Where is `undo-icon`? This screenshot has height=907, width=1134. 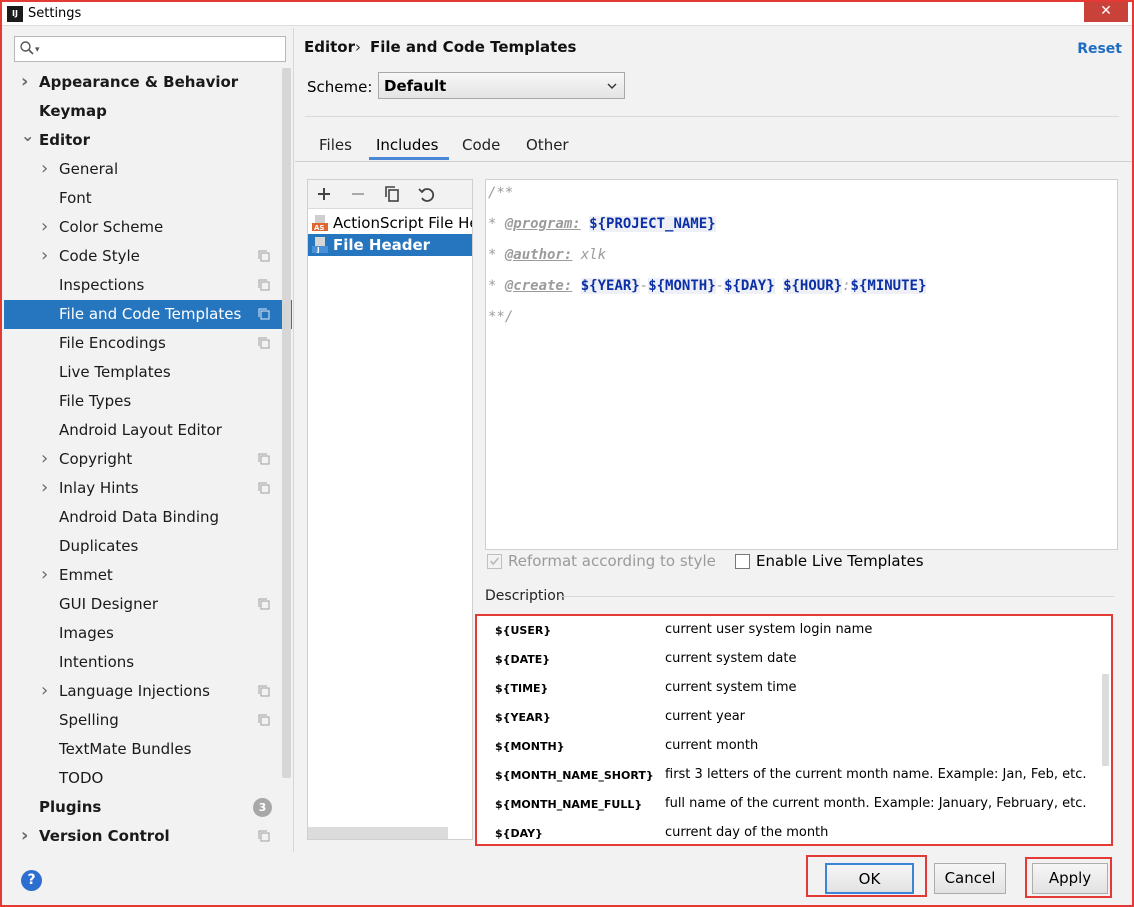
undo-icon is located at coordinates (426, 194).